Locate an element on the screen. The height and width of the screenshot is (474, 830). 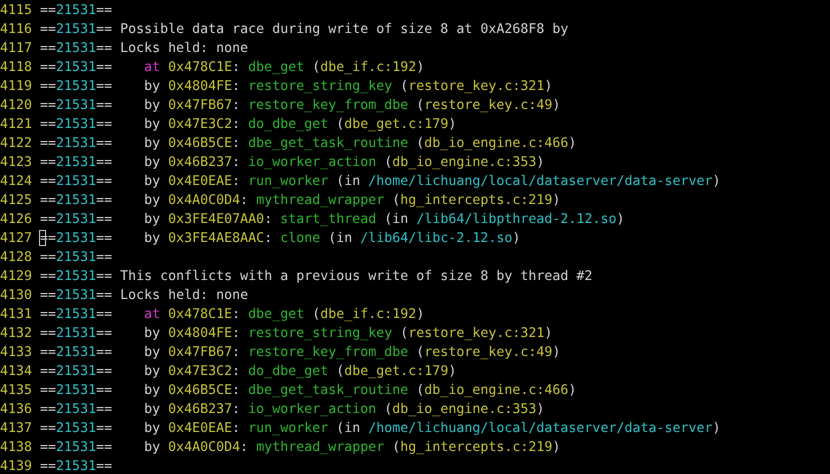
line-number: 4130 is located at coordinates (16, 296).